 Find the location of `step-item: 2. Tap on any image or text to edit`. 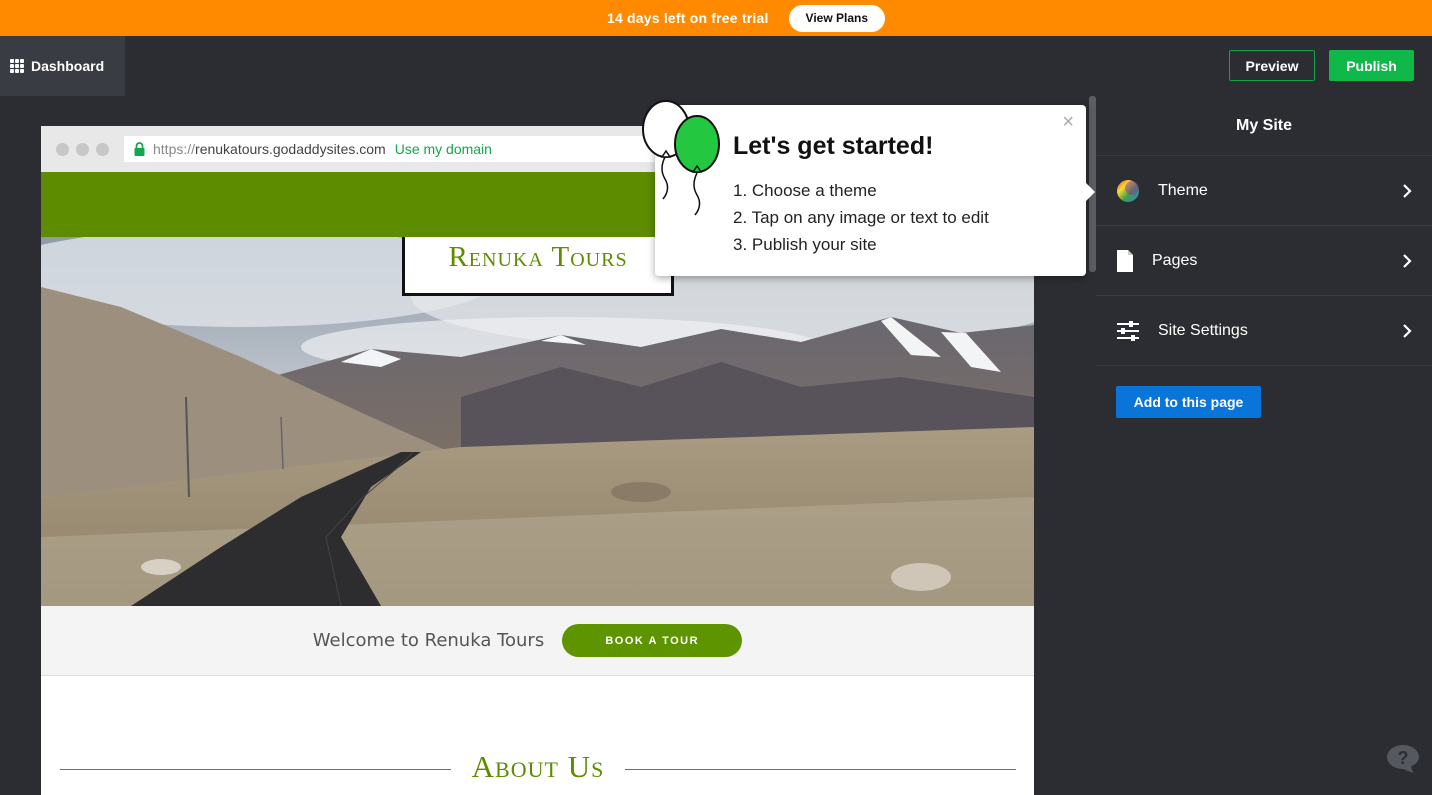

step-item: 2. Tap on any image or text to edit is located at coordinates (861, 217).